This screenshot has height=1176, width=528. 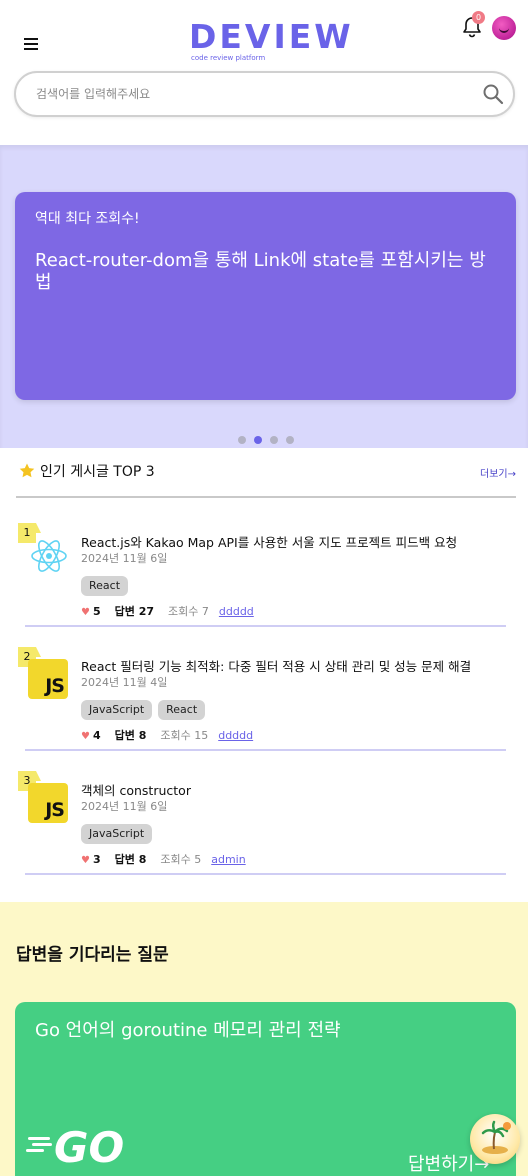 I want to click on question-title: Go 언어의 goroutine 메모리 관리 전략, so click(x=188, y=1030).